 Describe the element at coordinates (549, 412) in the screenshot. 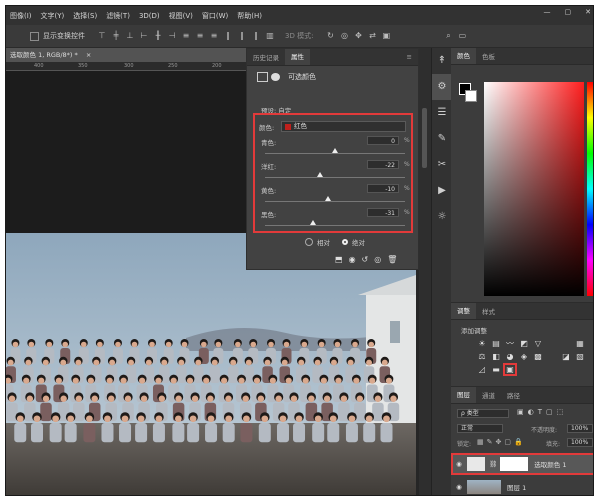

I see `shape-filter-icon: ▢` at that location.